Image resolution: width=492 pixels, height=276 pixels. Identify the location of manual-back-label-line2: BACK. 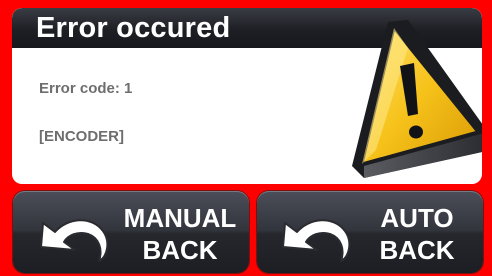
(180, 250).